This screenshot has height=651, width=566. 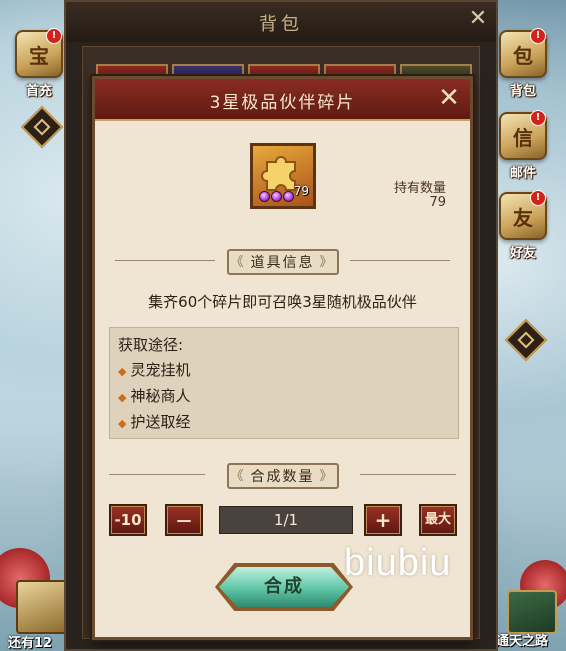 What do you see at coordinates (523, 145) in the screenshot?
I see `mail-button: 信 ! 邮件` at bounding box center [523, 145].